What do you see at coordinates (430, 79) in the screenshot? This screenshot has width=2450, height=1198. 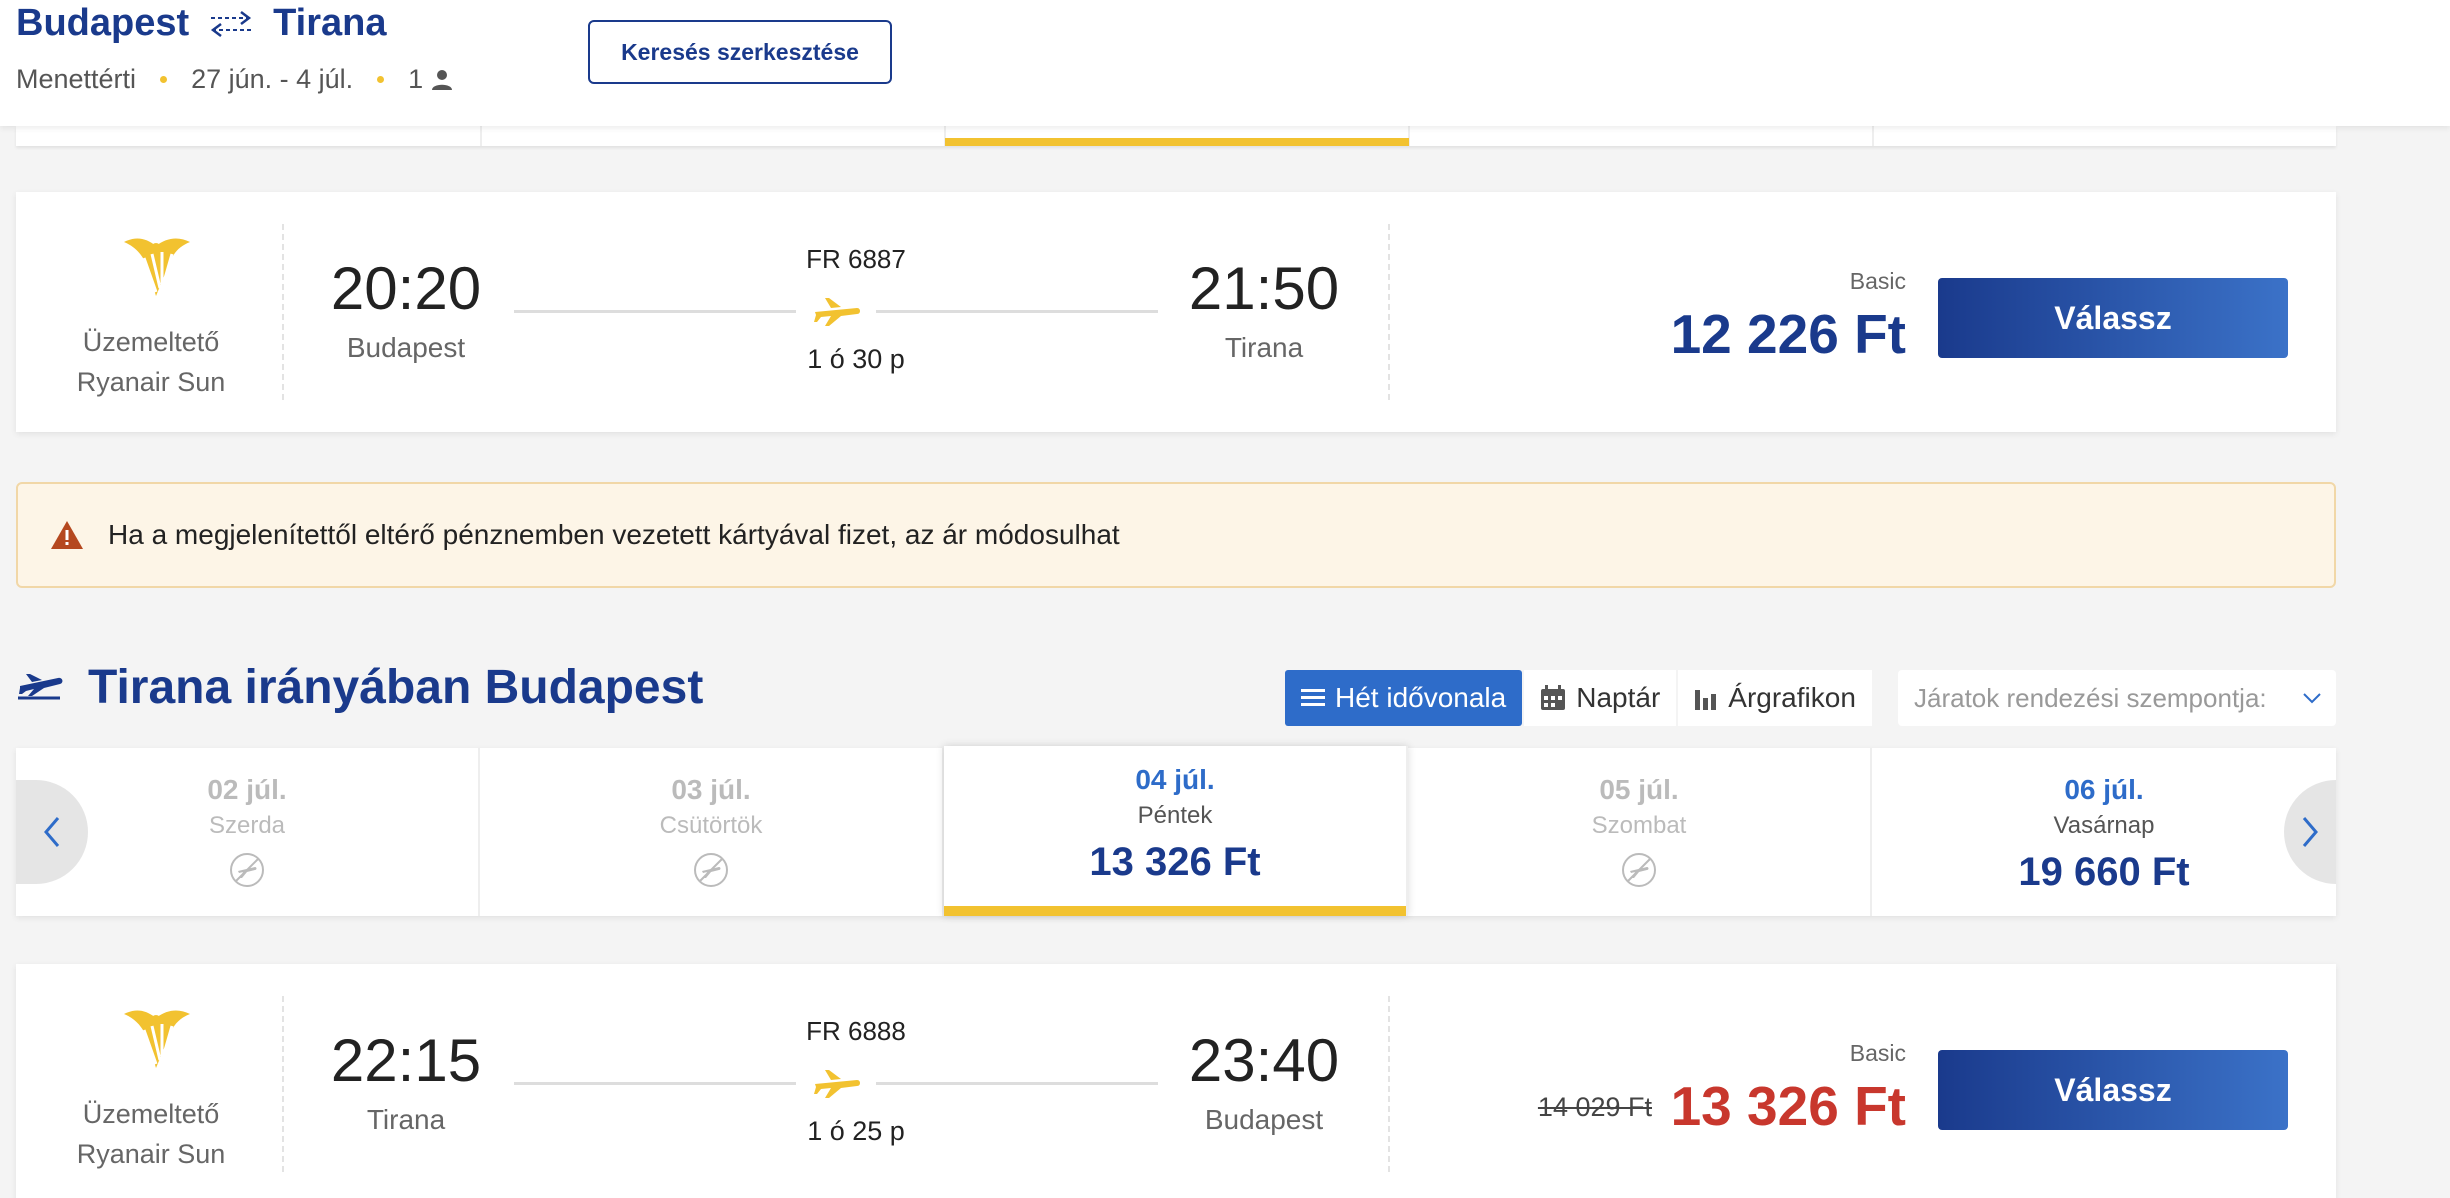 I see `passenger-count: 1` at bounding box center [430, 79].